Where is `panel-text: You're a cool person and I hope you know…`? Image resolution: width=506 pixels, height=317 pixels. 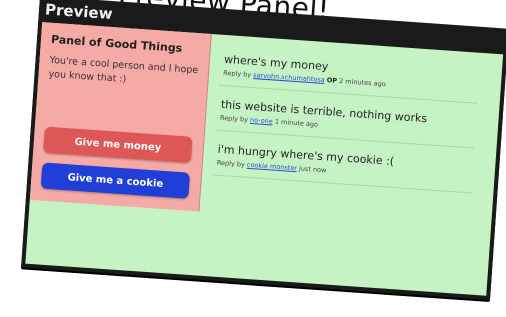 panel-text: You're a cool person and I hope you know… is located at coordinates (123, 69).